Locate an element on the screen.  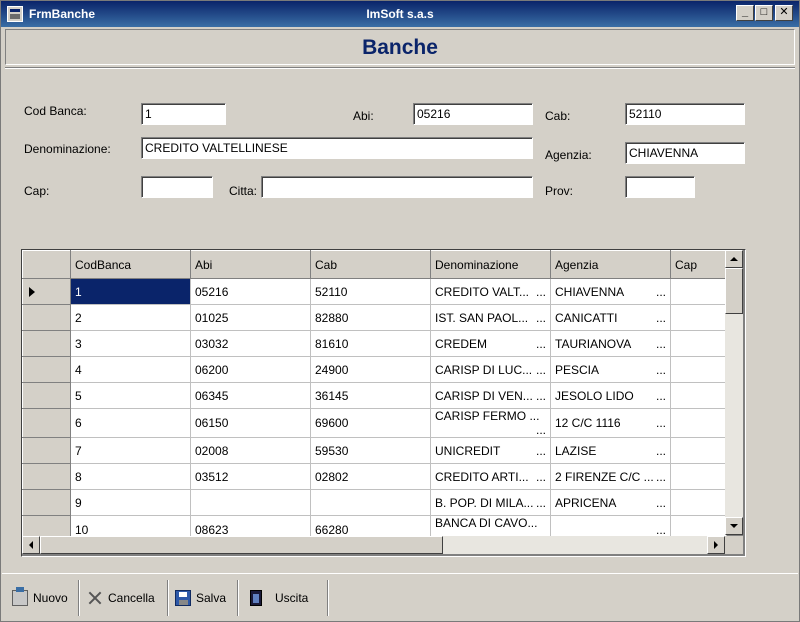
cell-codbanca: 3 is located at coordinates (130, 343).